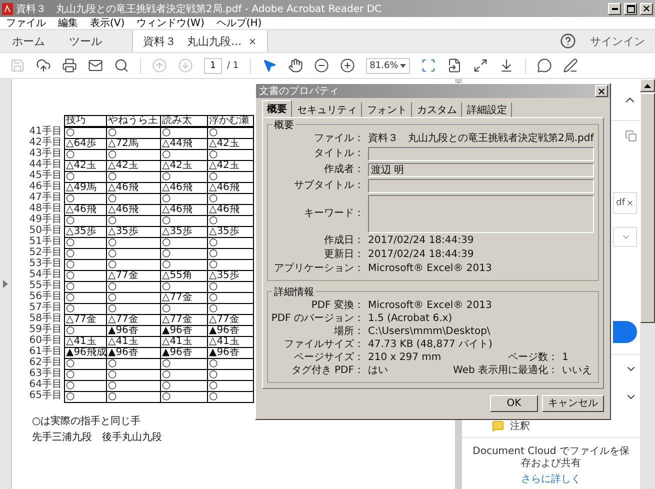 This screenshot has height=489, width=655. Describe the element at coordinates (230, 121) in the screenshot. I see `column-header: 浮かむ瀬` at that location.